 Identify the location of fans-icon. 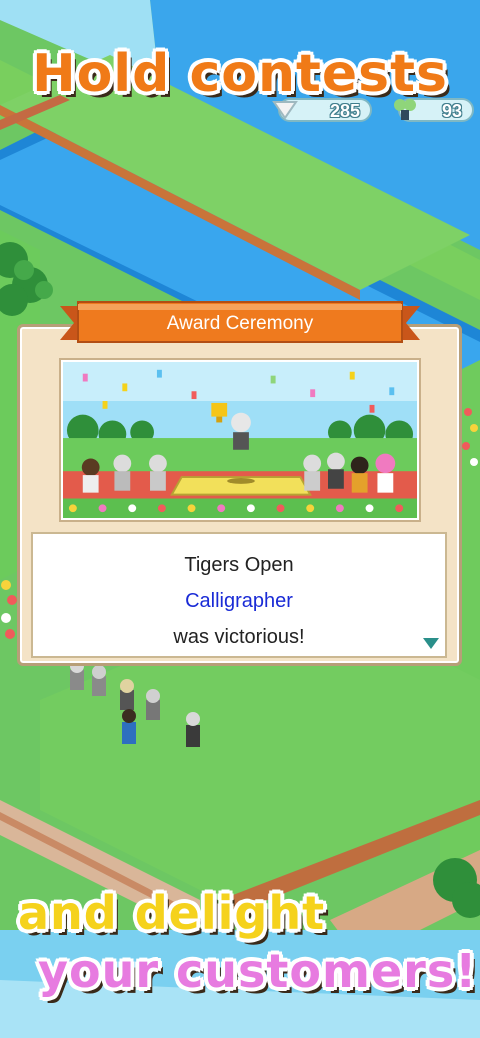
(405, 109).